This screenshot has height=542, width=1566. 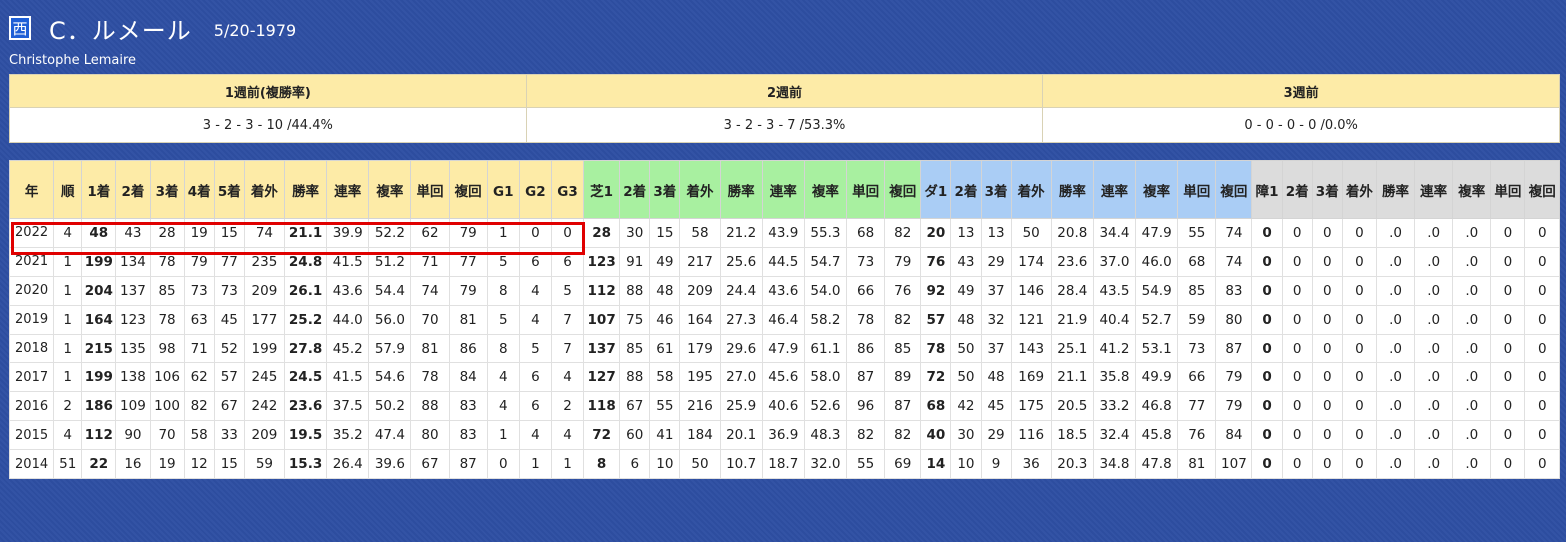 What do you see at coordinates (31, 290) in the screenshot?
I see `year-cell: 2020` at bounding box center [31, 290].